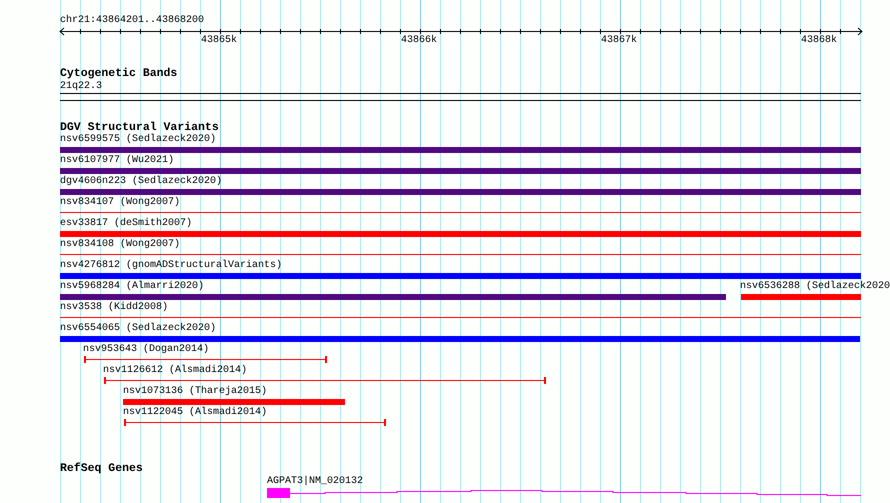 The height and width of the screenshot is (503, 890). I want to click on variant-label: esv33817 (deSmith2007), so click(126, 223).